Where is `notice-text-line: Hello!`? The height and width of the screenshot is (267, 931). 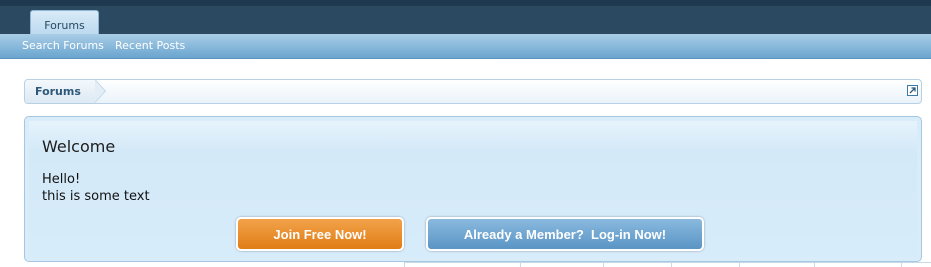 notice-text-line: Hello! is located at coordinates (61, 179).